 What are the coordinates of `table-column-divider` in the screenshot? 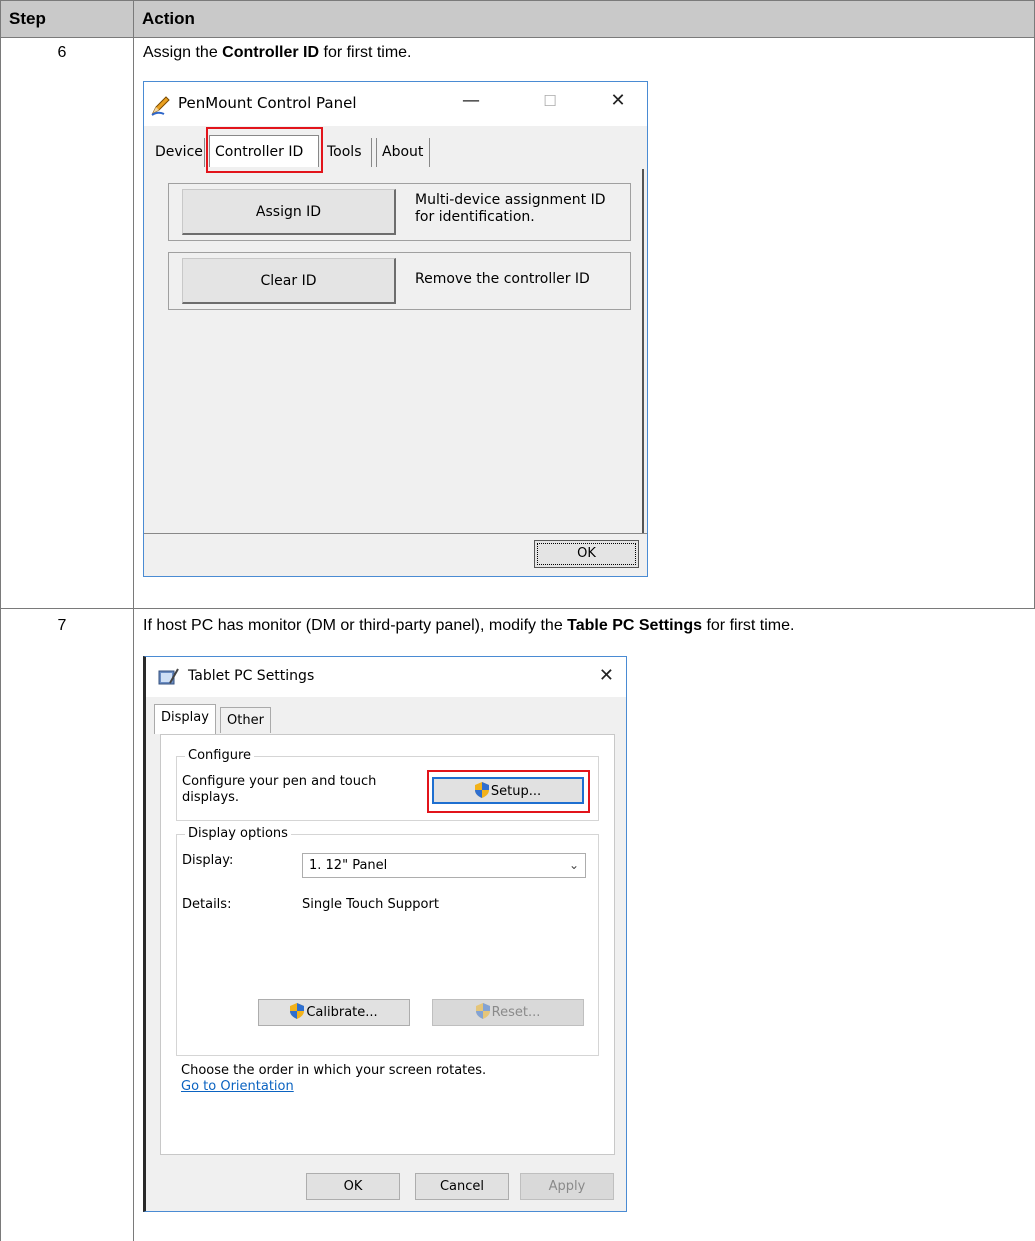 It's located at (133, 620).